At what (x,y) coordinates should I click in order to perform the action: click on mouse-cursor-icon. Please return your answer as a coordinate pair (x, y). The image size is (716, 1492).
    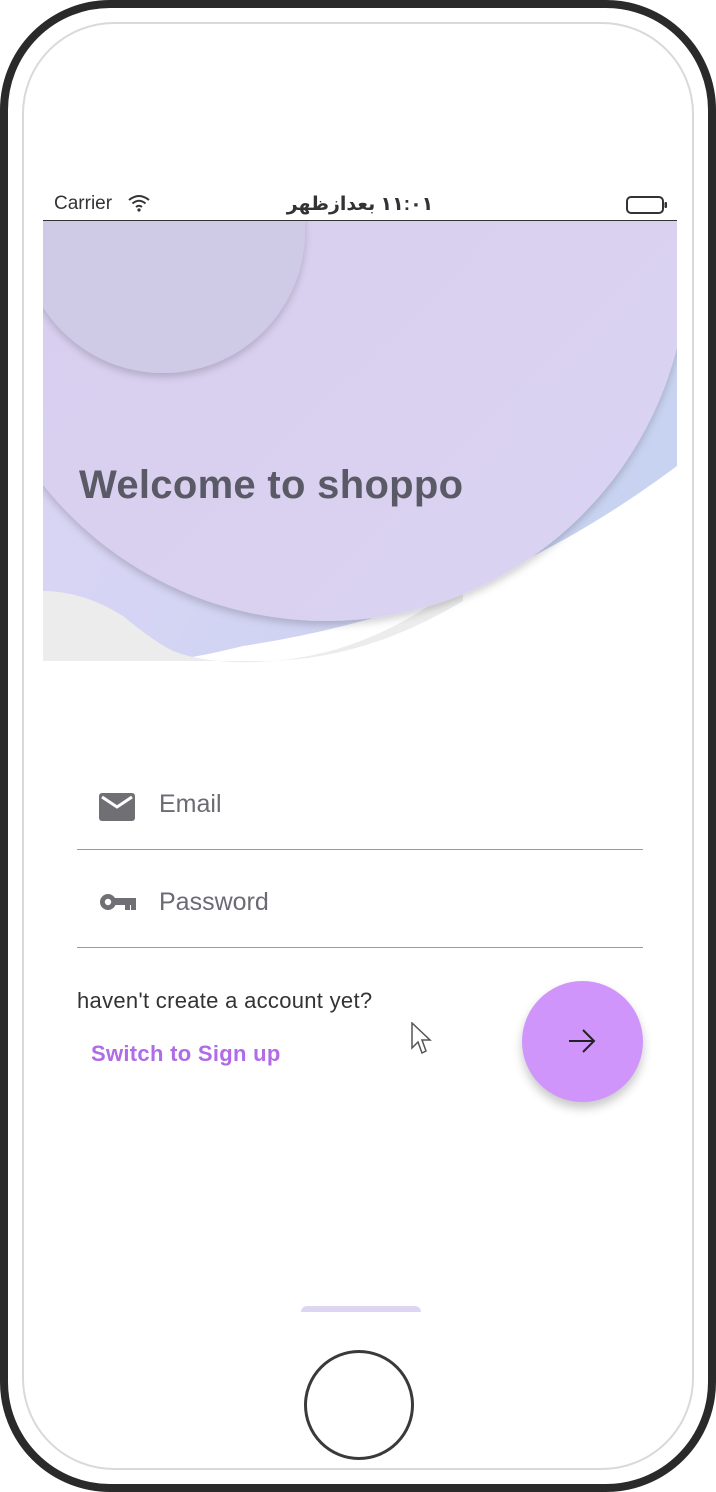
    Looking at the image, I should click on (422, 1041).